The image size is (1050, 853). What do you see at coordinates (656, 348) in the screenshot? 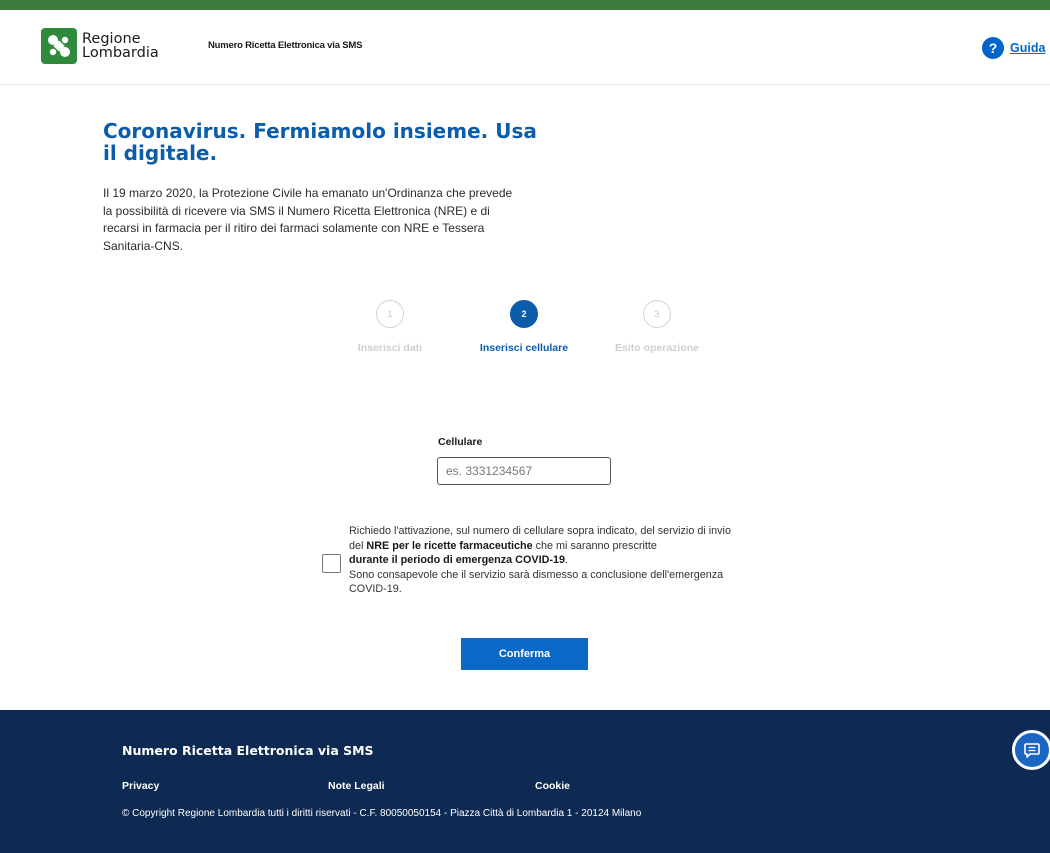
I see `step-3-label: Esito operazione` at bounding box center [656, 348].